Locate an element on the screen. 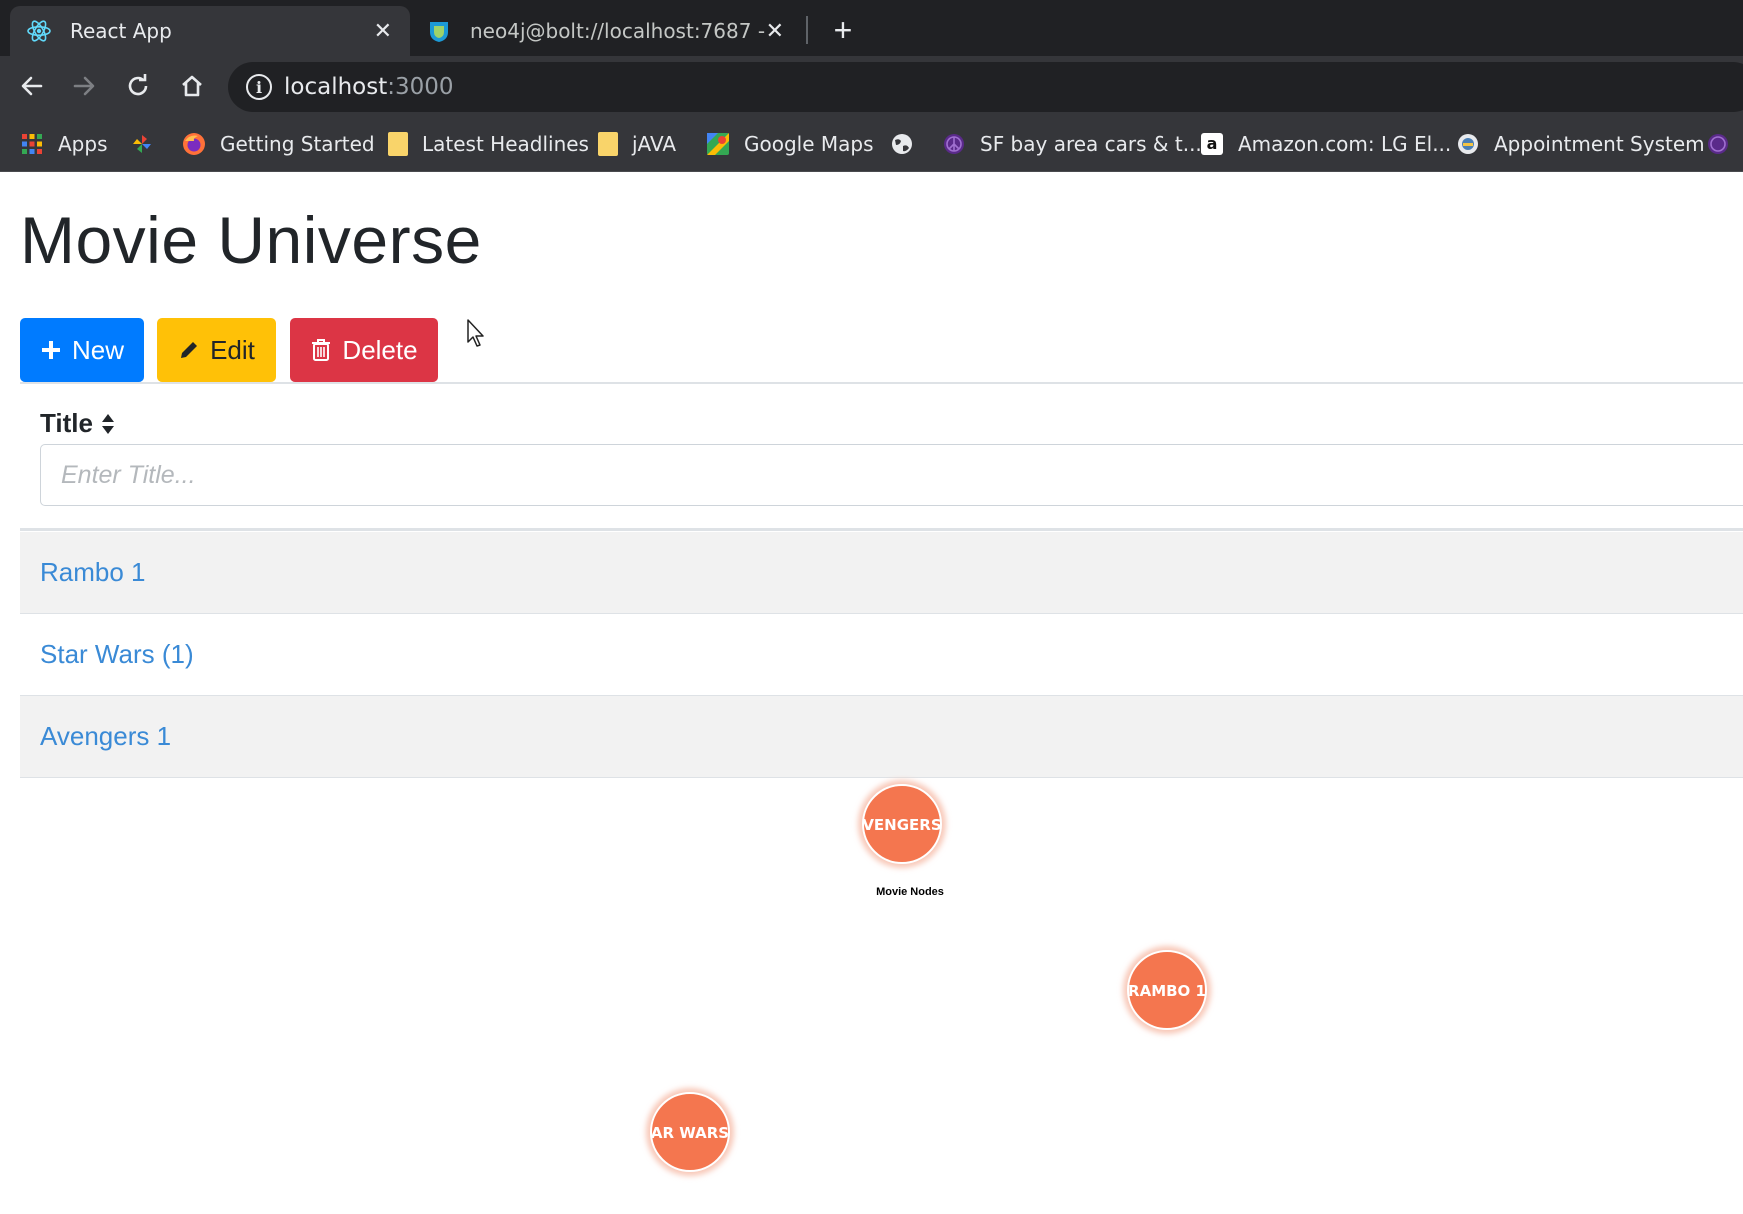 The width and height of the screenshot is (1743, 1214). back-button is located at coordinates (32, 86).